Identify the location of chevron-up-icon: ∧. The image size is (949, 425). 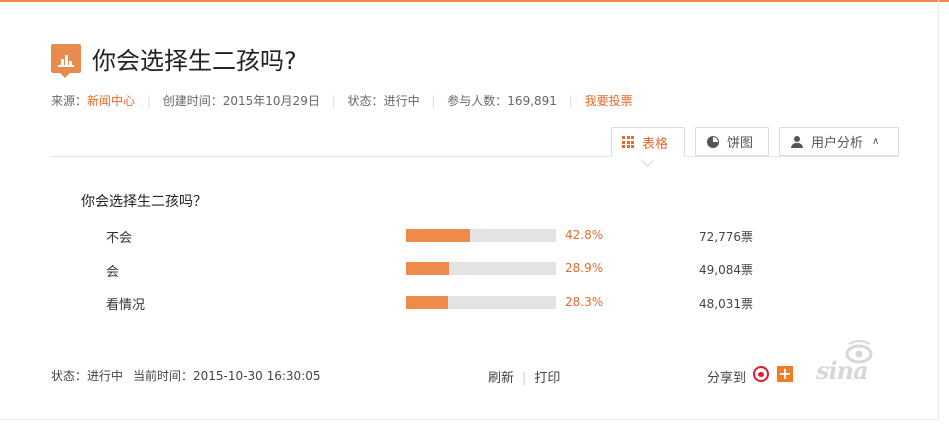
(876, 141).